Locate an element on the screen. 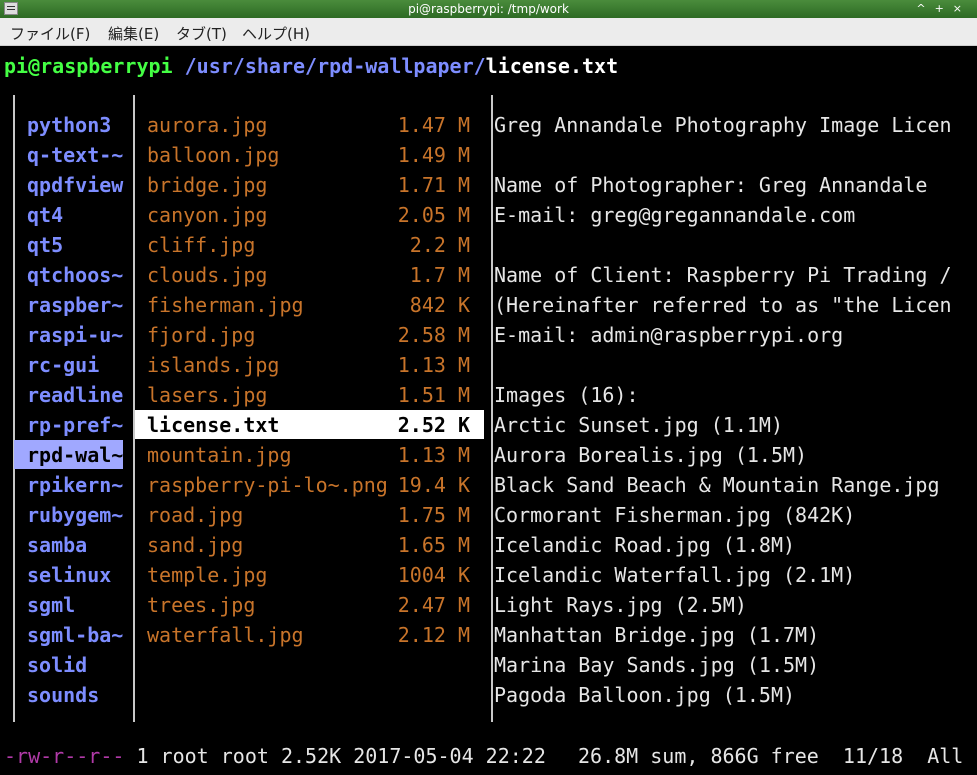 This screenshot has height=775, width=977. parent-dir-item: rpd-wal~ is located at coordinates (75, 455).